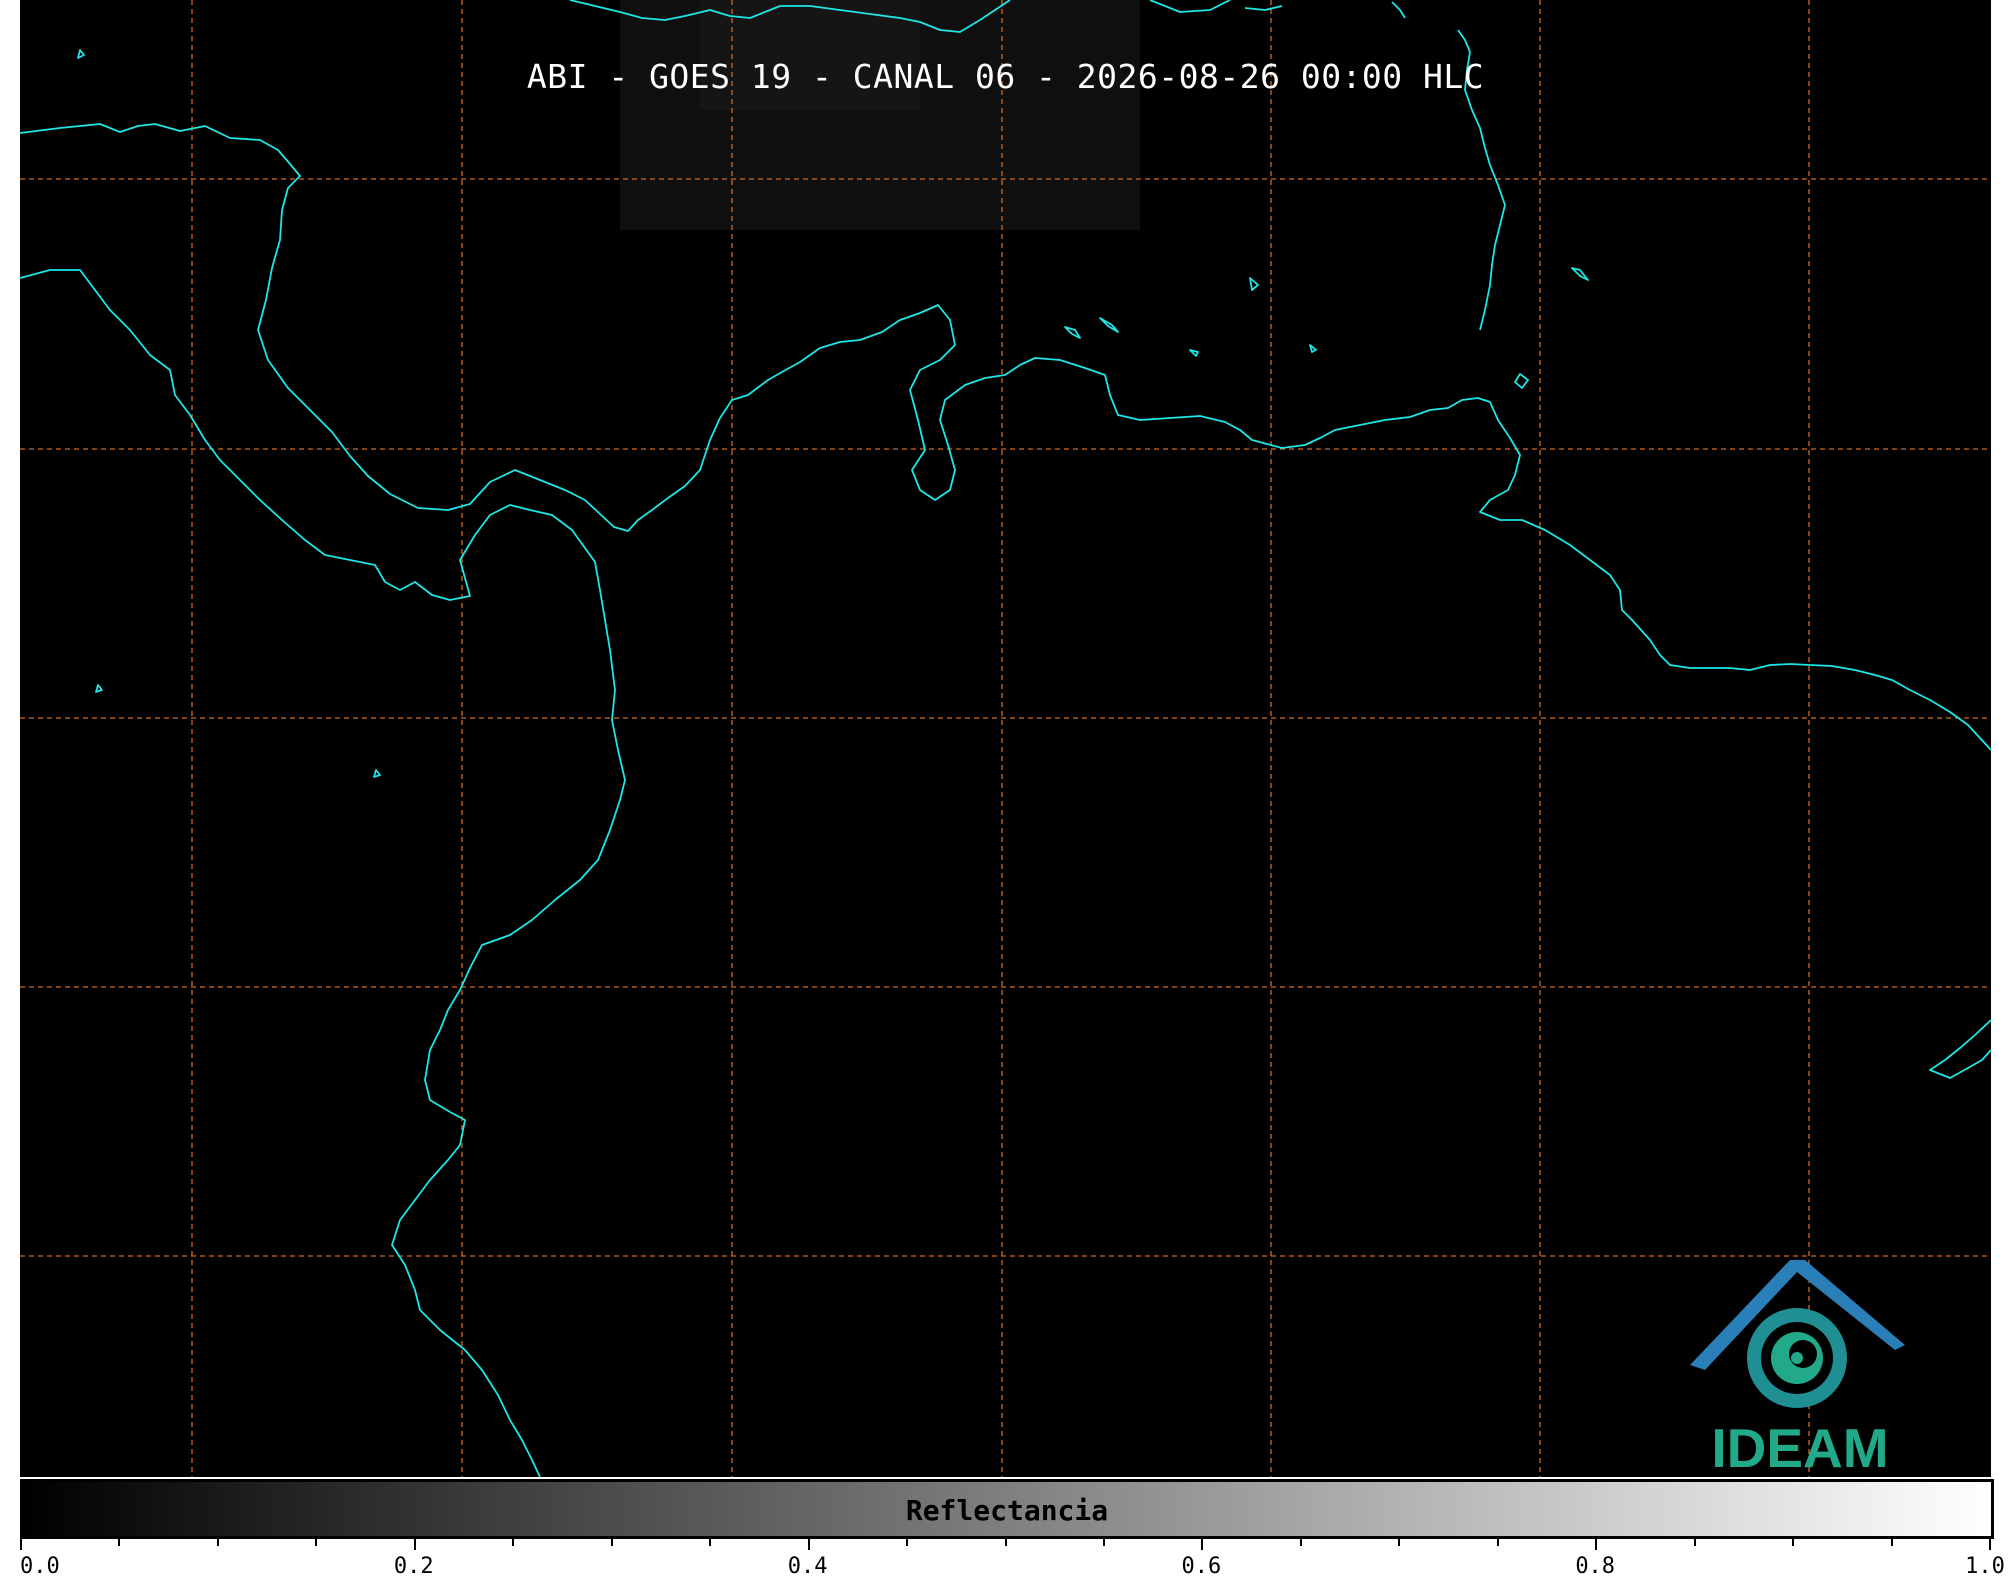 This screenshot has width=2011, height=1579. Describe the element at coordinates (1800, 1447) in the screenshot. I see `logo-text: IDEAM` at that location.